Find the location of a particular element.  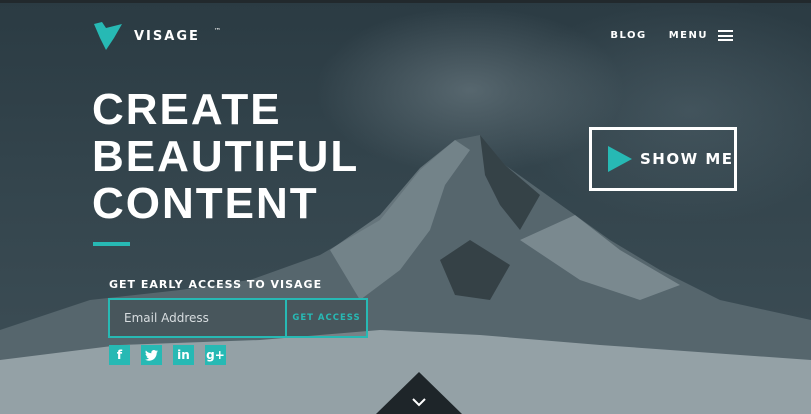

headline-accent-bar is located at coordinates (111, 244).